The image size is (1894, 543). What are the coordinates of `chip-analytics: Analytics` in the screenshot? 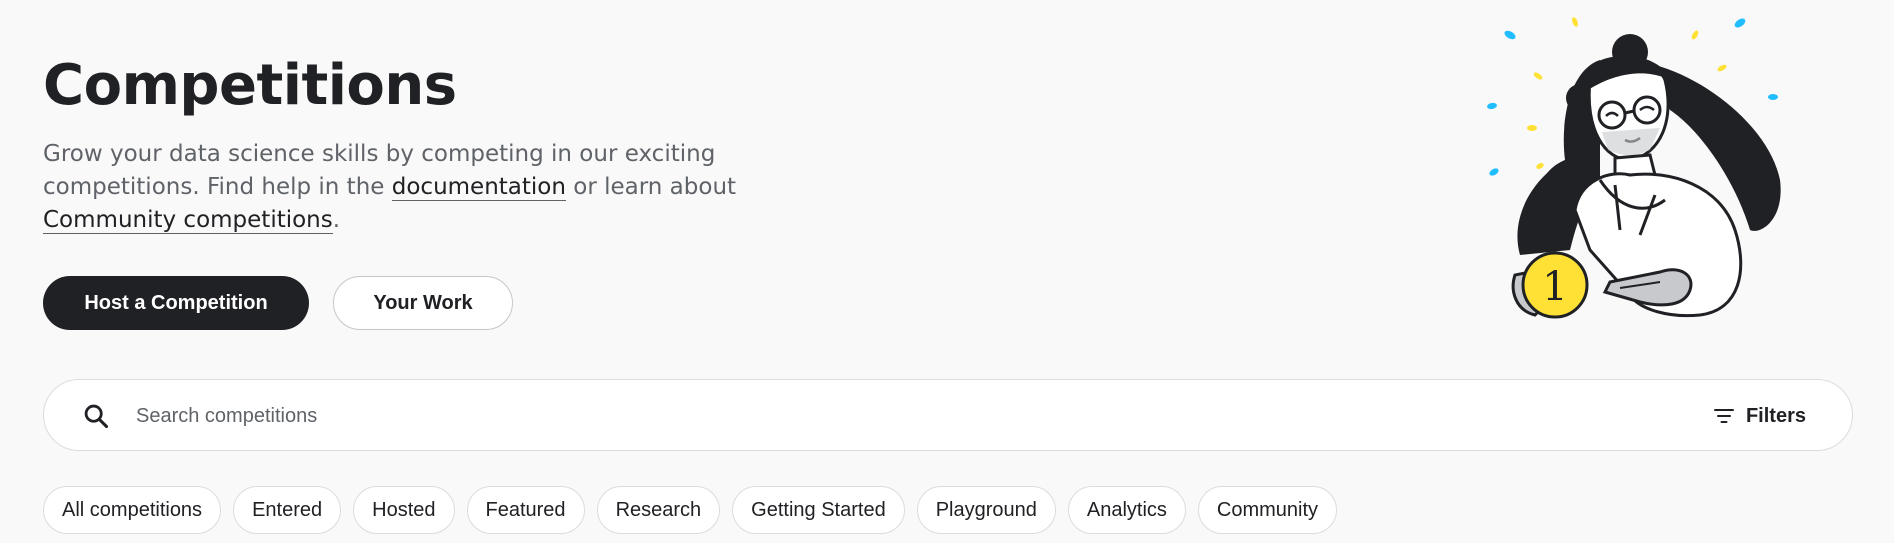 It's located at (1126, 510).